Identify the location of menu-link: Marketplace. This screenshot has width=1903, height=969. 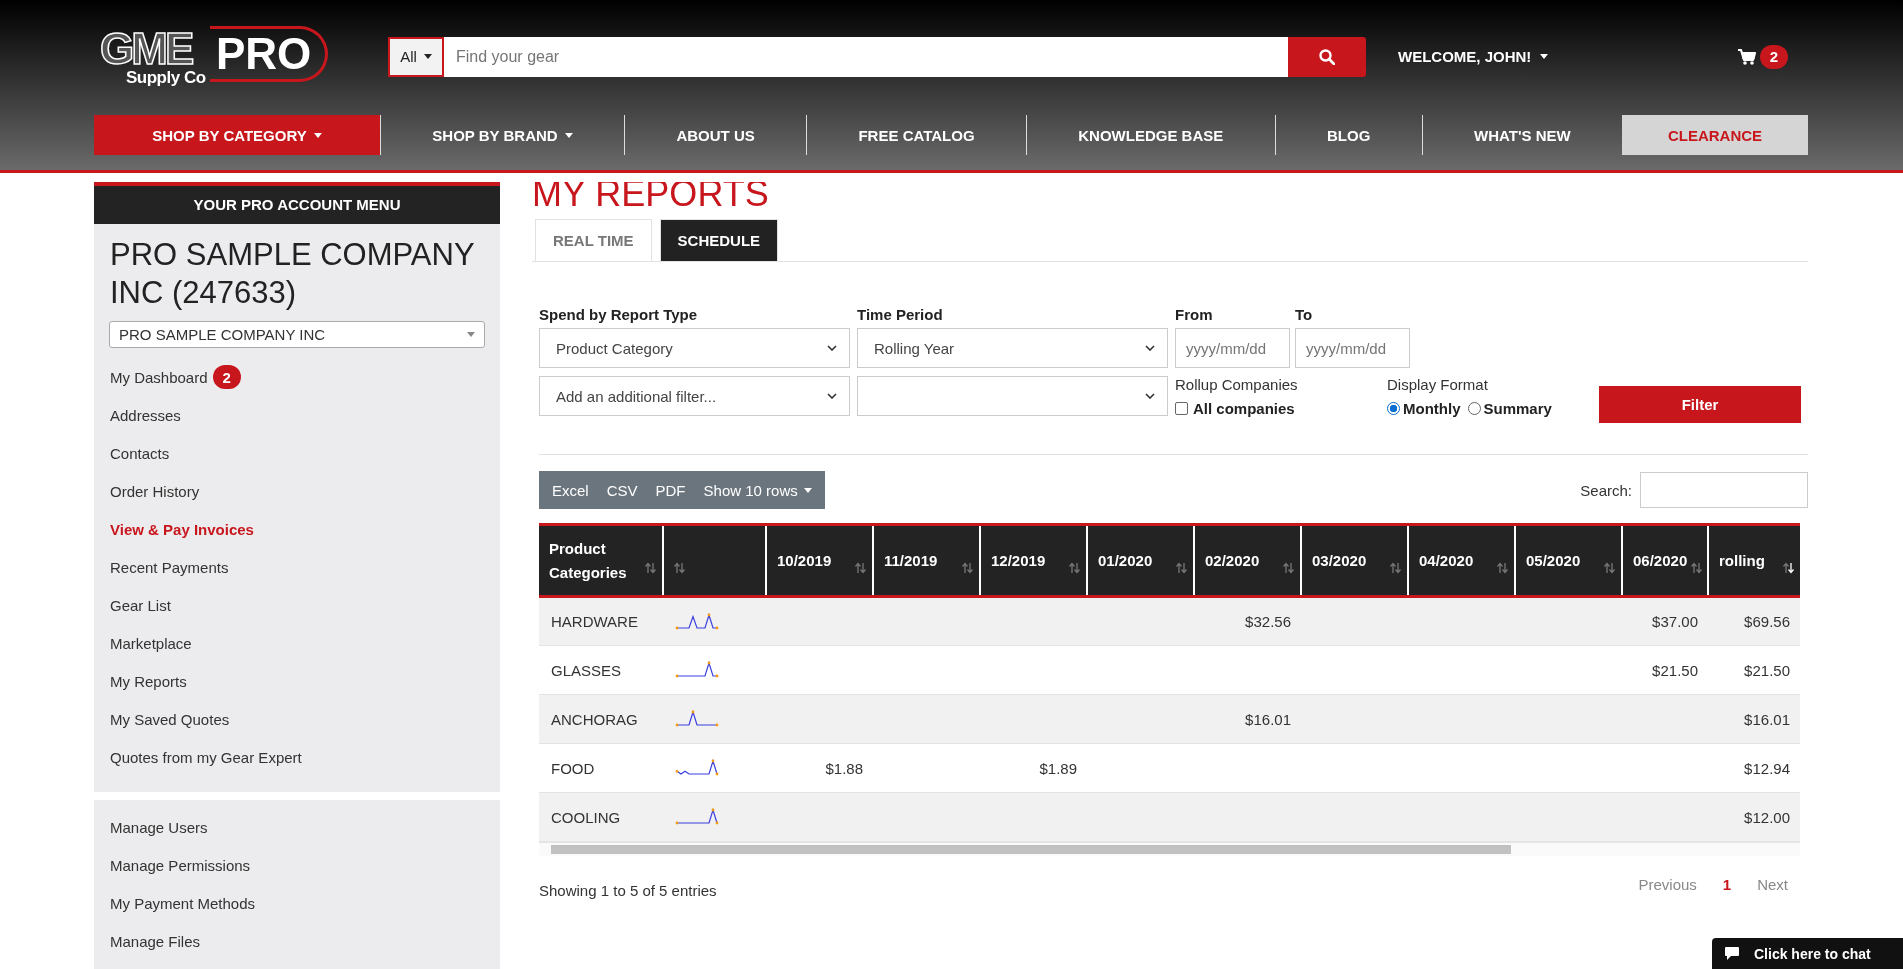
(151, 643).